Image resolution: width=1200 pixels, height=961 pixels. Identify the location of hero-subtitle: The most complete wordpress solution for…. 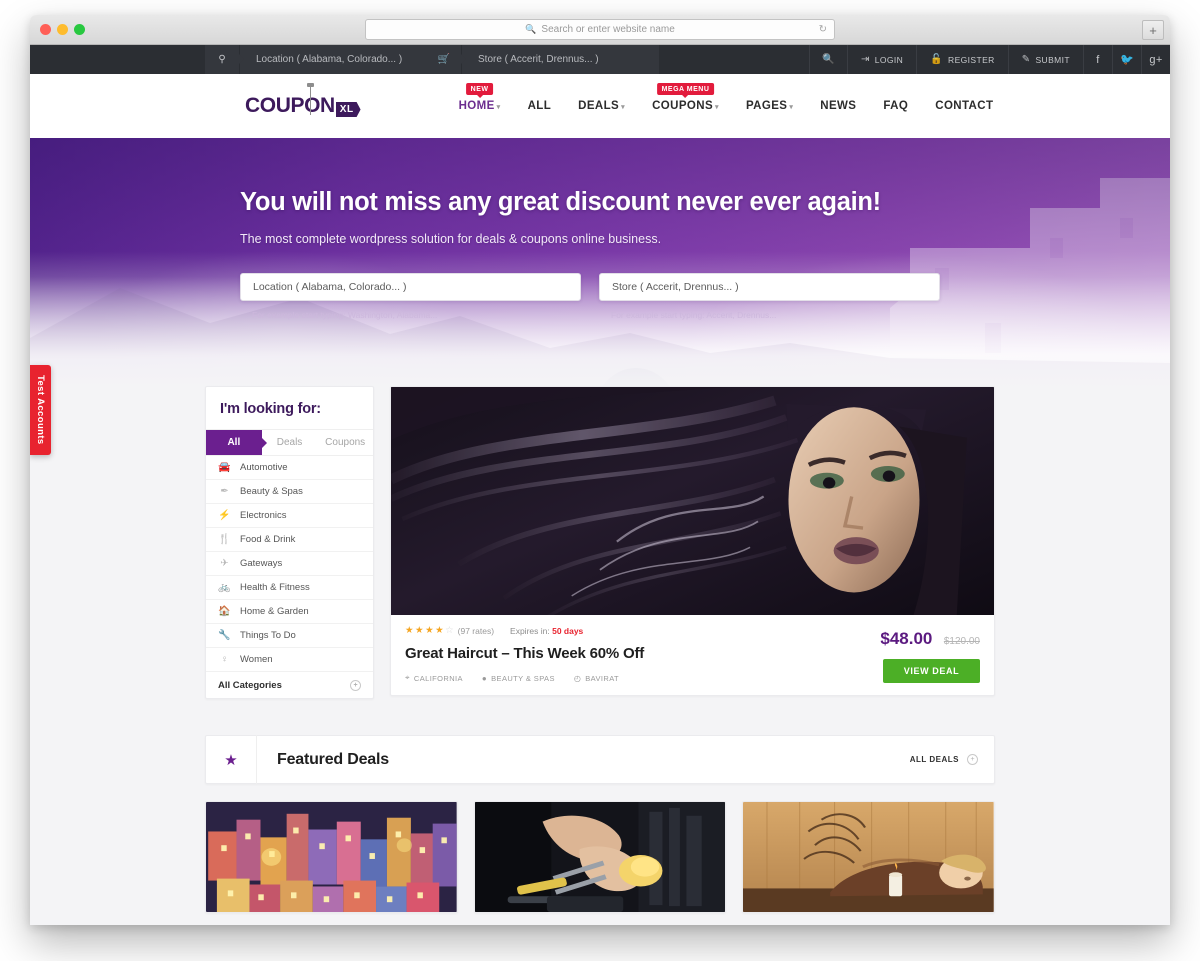
(451, 239).